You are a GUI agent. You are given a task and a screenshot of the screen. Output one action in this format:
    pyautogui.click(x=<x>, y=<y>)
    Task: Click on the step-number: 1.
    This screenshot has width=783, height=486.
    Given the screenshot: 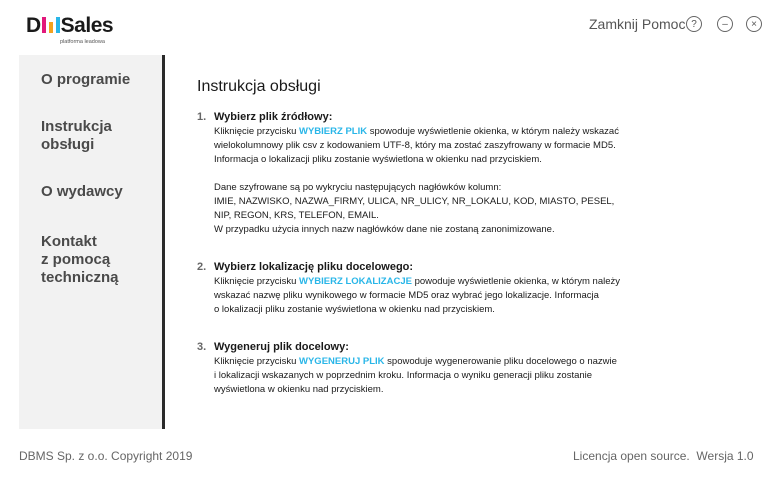 What is the action you would take?
    pyautogui.click(x=202, y=117)
    